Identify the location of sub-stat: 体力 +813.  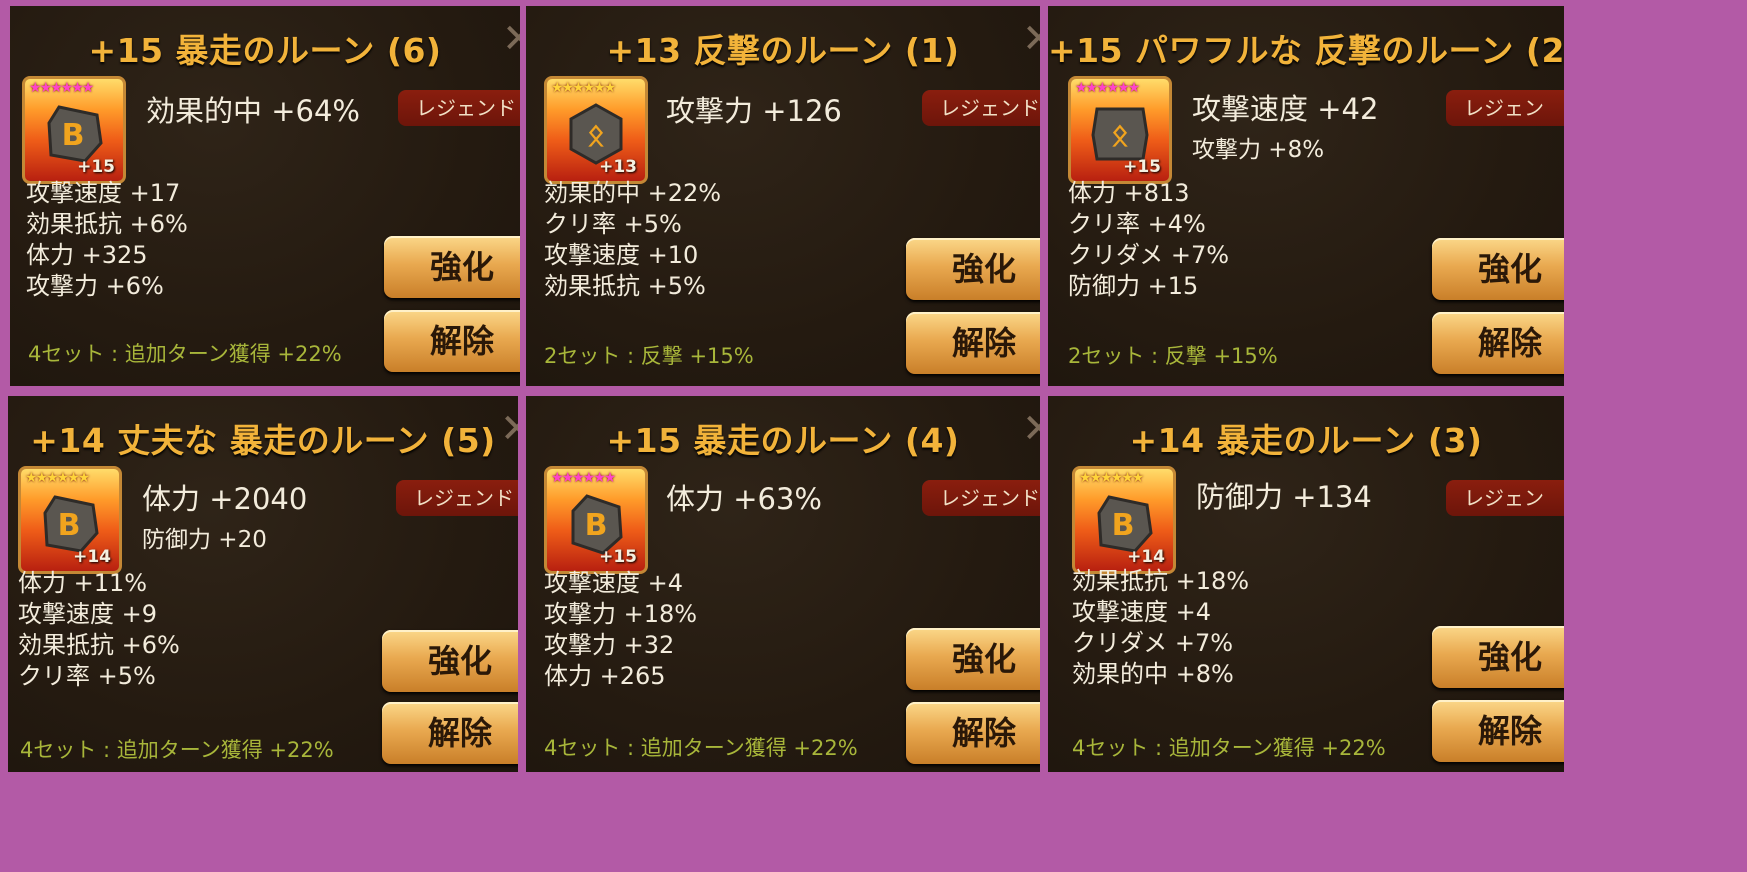
(1129, 193).